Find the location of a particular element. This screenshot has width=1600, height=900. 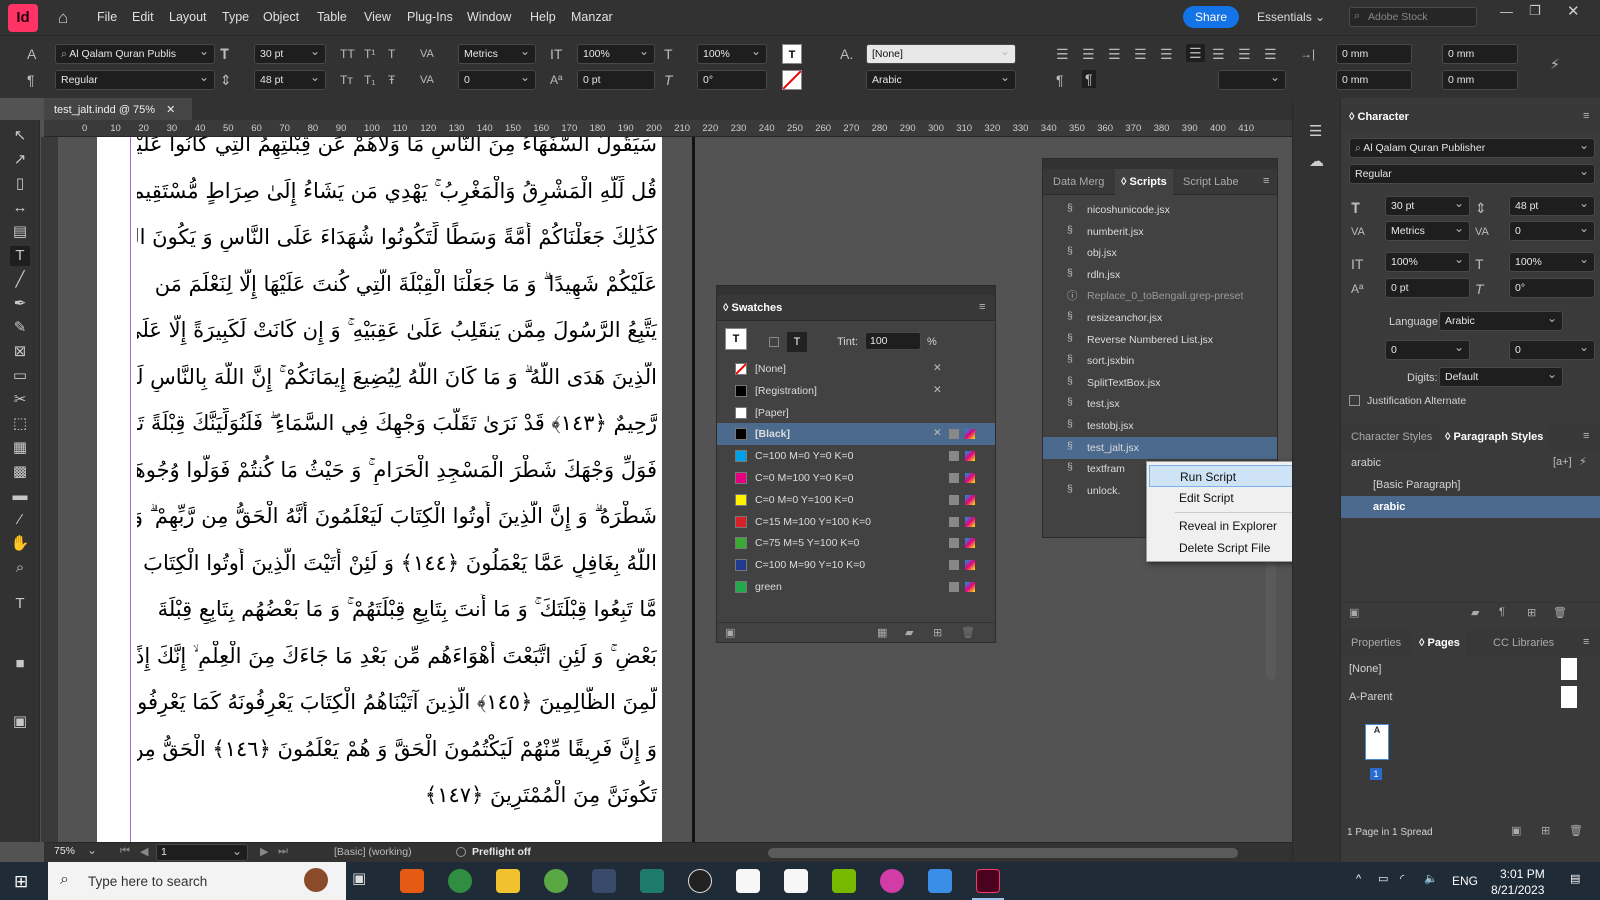

page-number-field: 1 is located at coordinates (202, 852).